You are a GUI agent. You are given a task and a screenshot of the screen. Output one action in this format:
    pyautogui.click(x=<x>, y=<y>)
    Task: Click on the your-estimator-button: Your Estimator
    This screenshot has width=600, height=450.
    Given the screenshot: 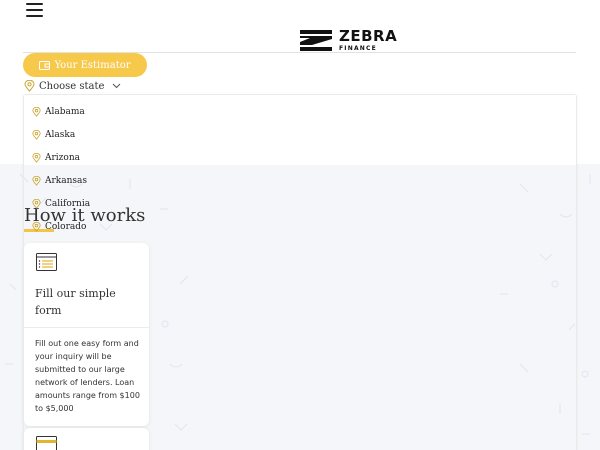 What is the action you would take?
    pyautogui.click(x=85, y=65)
    